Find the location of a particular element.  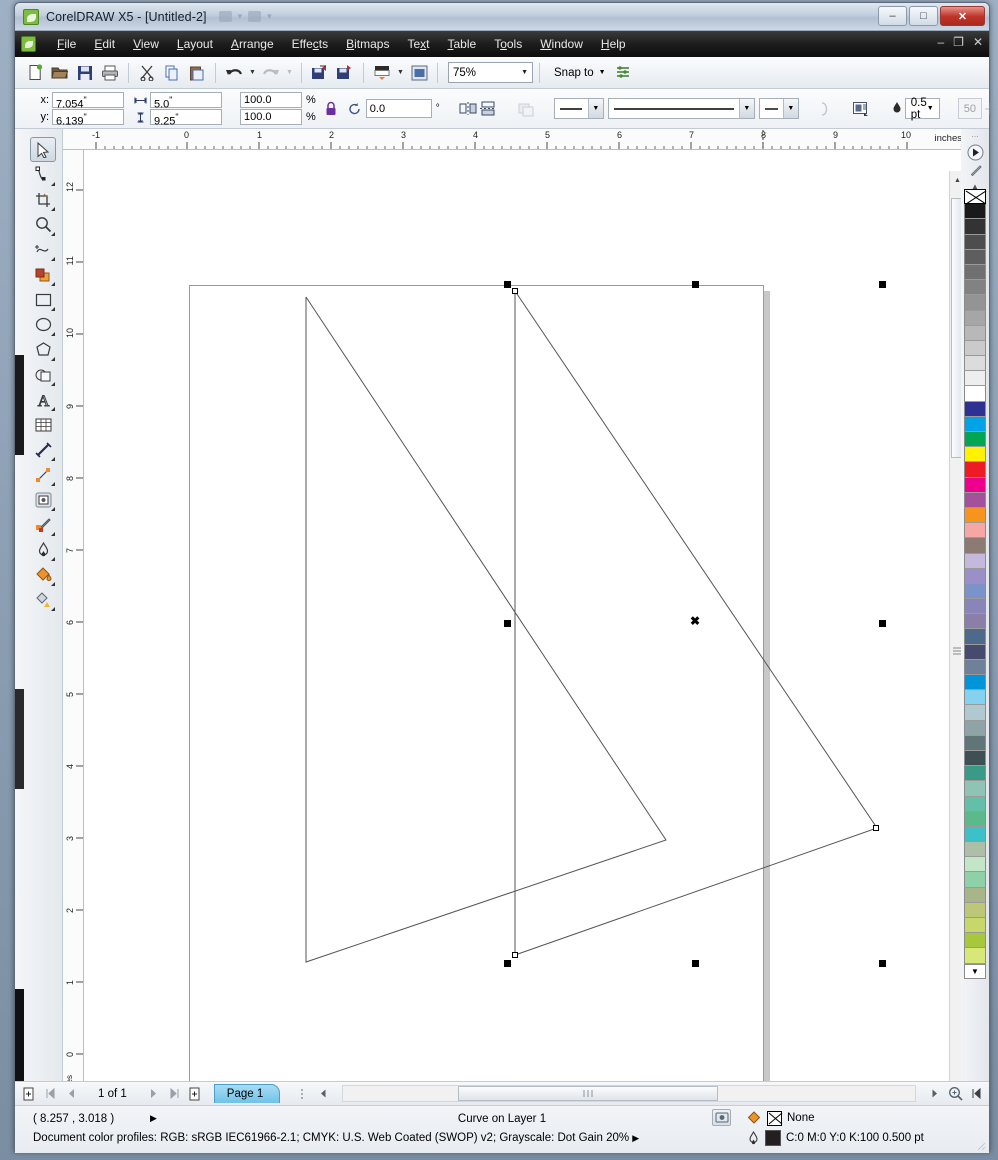

menu-item-bitmaps: Bitmaps is located at coordinates (367, 44).